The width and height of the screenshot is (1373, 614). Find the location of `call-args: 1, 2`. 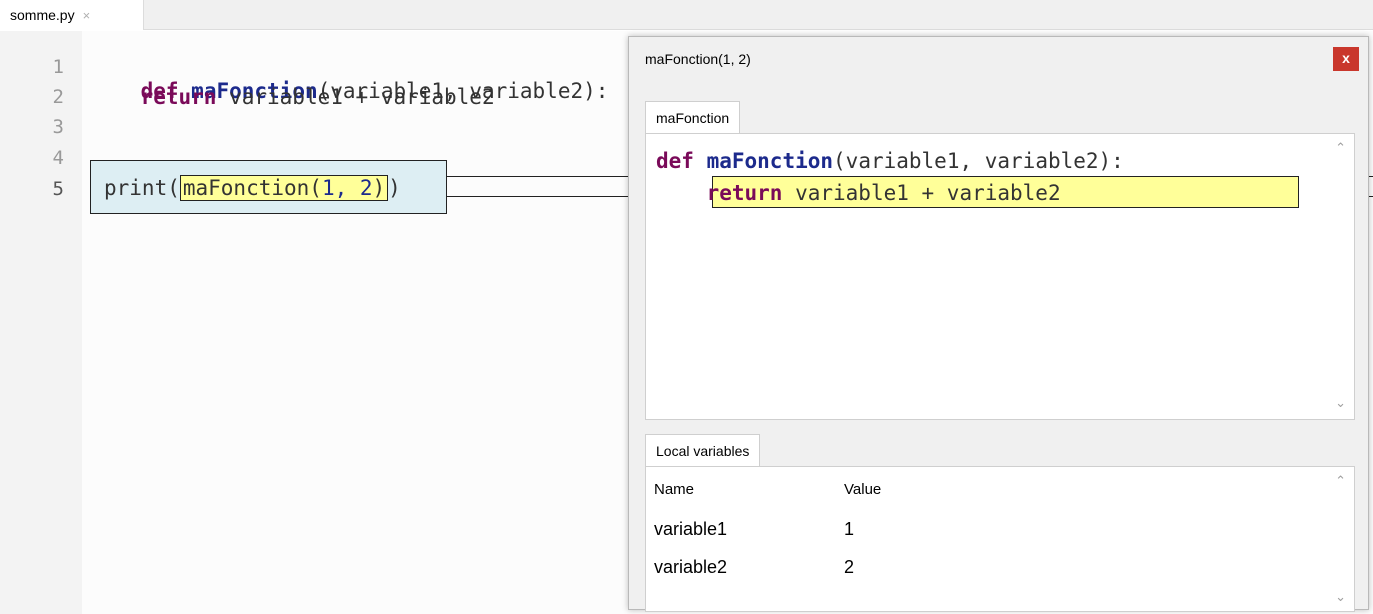

call-args: 1, 2 is located at coordinates (347, 188).